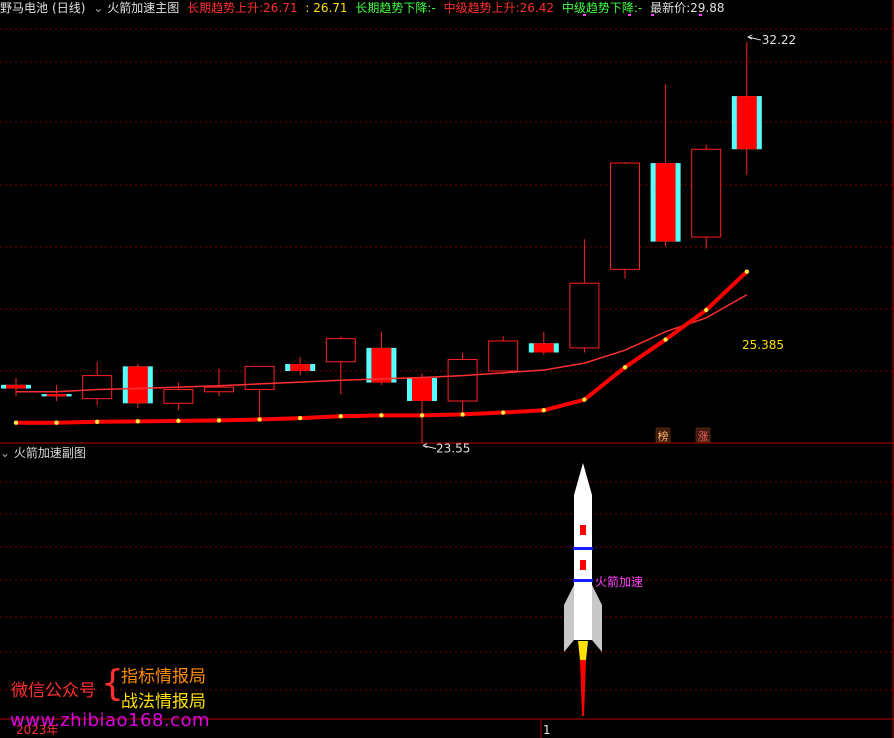 The height and width of the screenshot is (738, 894). I want to click on long-up-label: 长期趋势上升:, so click(225, 8).